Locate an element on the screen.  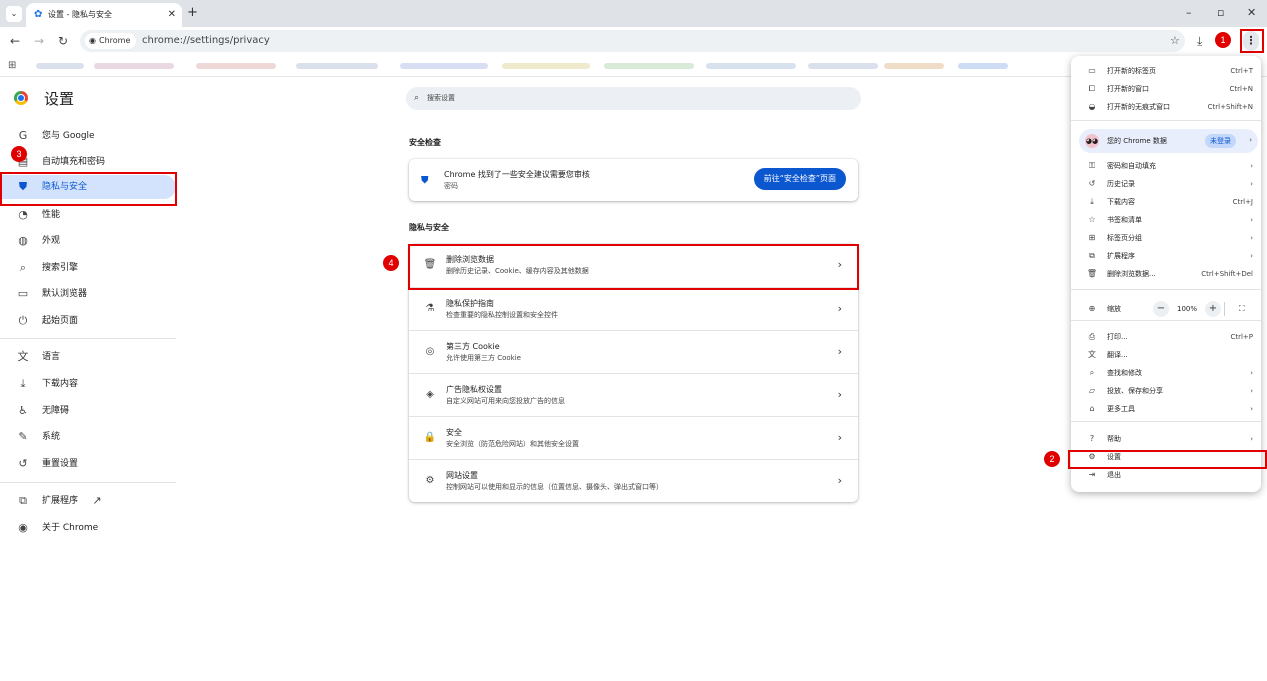
row-title: 广告隐私权设置 is located at coordinates (474, 389).